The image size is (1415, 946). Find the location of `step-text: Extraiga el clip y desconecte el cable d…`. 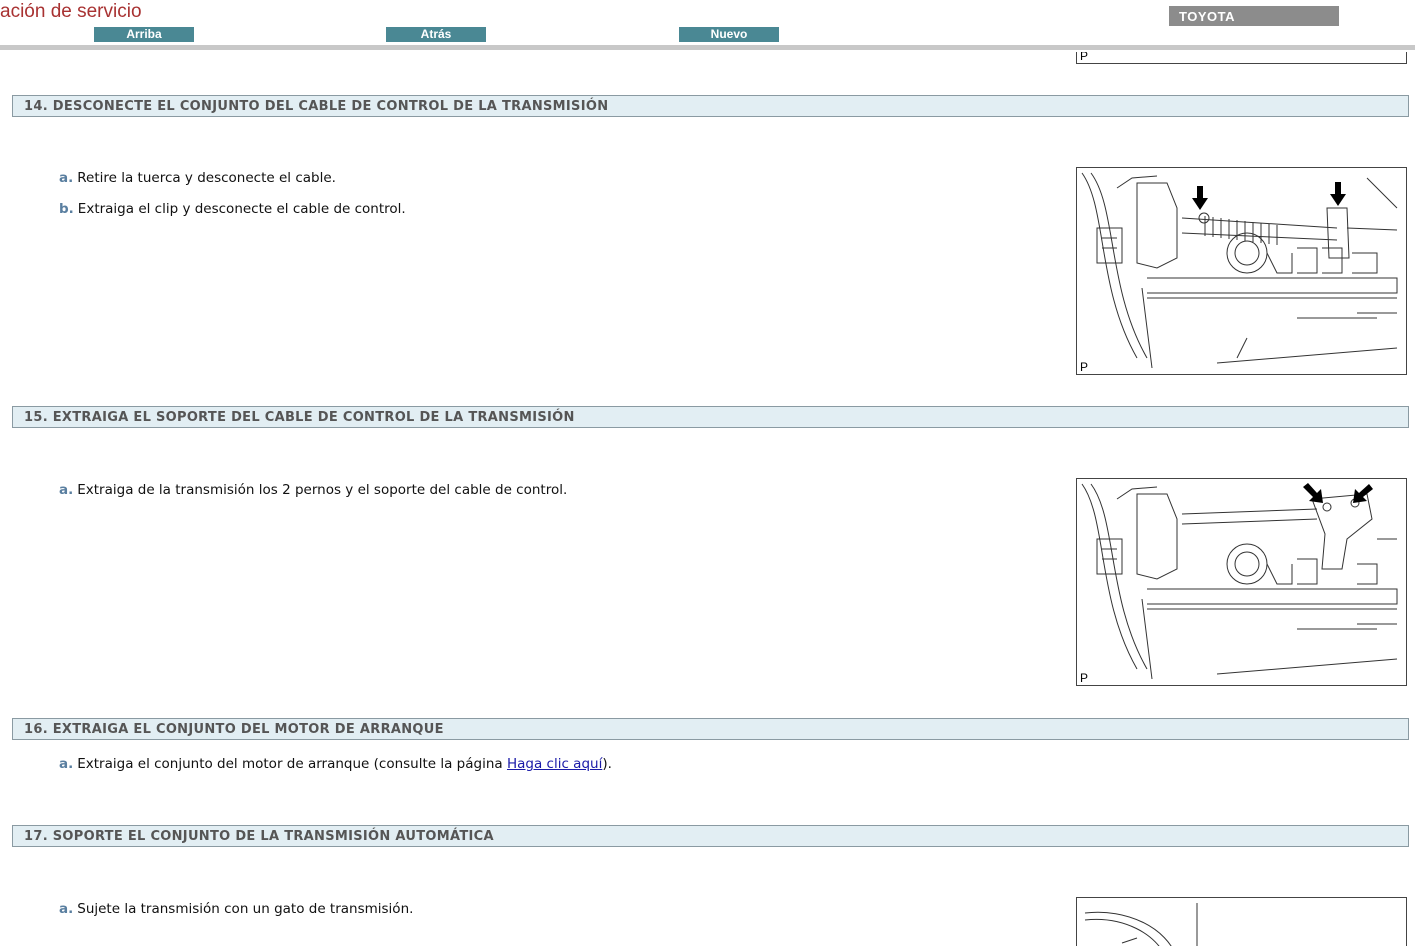

step-text: Extraiga el clip y desconecte el cable d… is located at coordinates (241, 209).